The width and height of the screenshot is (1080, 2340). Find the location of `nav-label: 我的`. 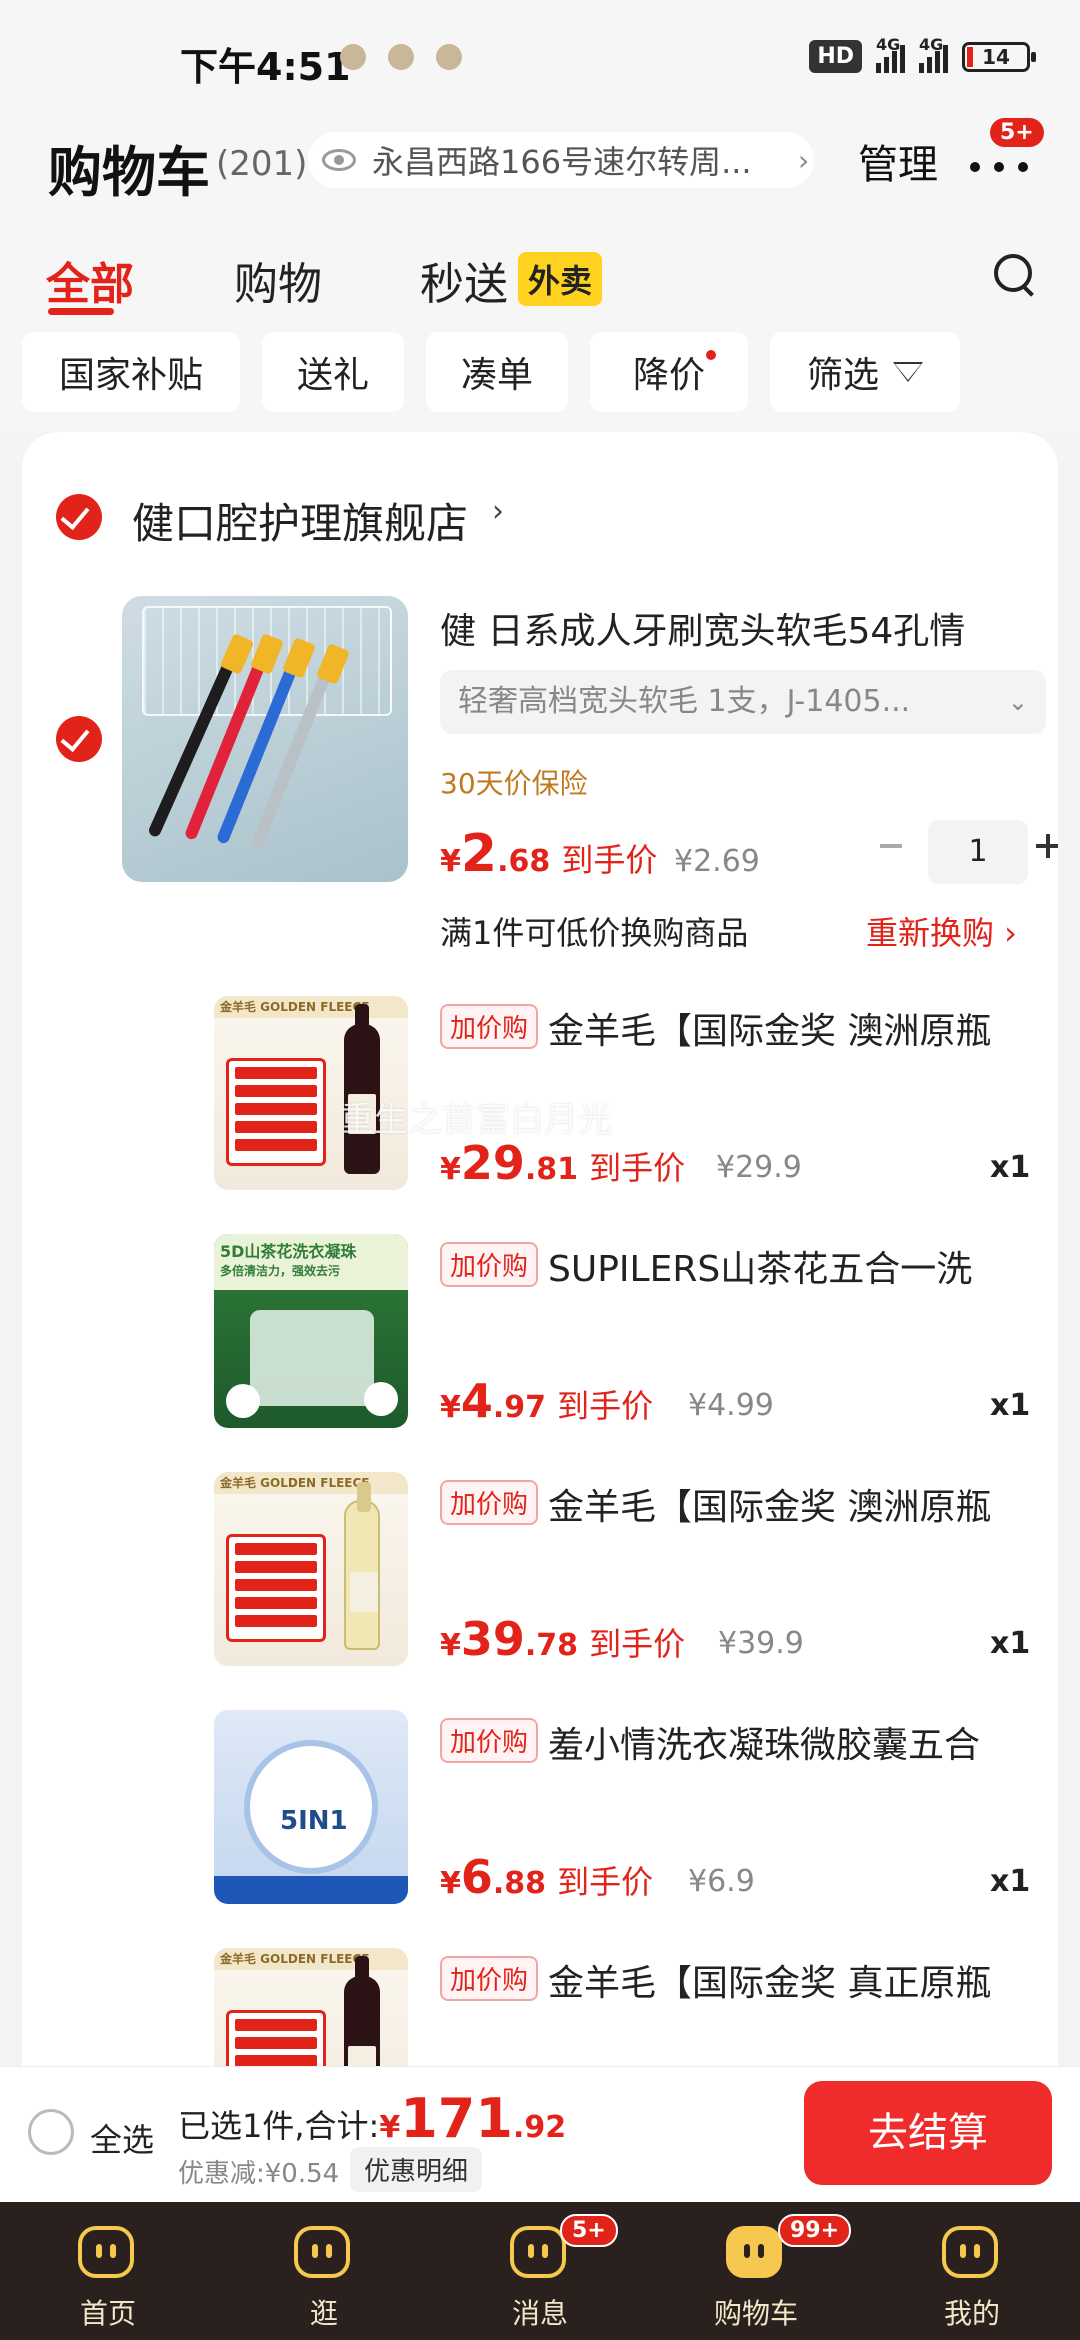

nav-label: 我的 is located at coordinates (971, 2313).